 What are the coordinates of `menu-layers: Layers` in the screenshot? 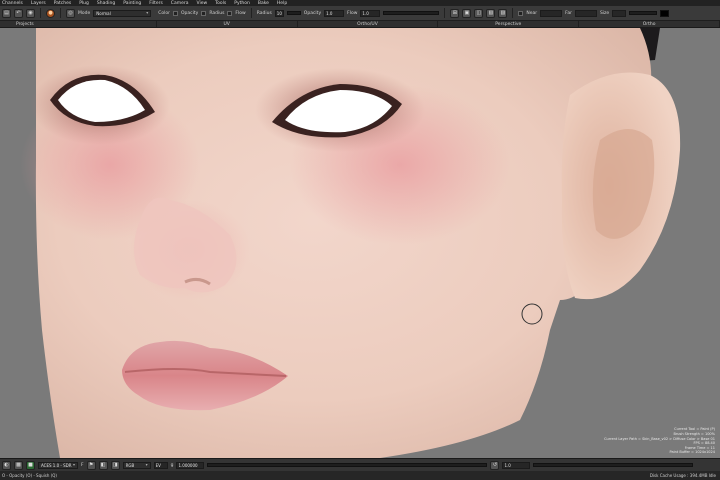 It's located at (38, 3).